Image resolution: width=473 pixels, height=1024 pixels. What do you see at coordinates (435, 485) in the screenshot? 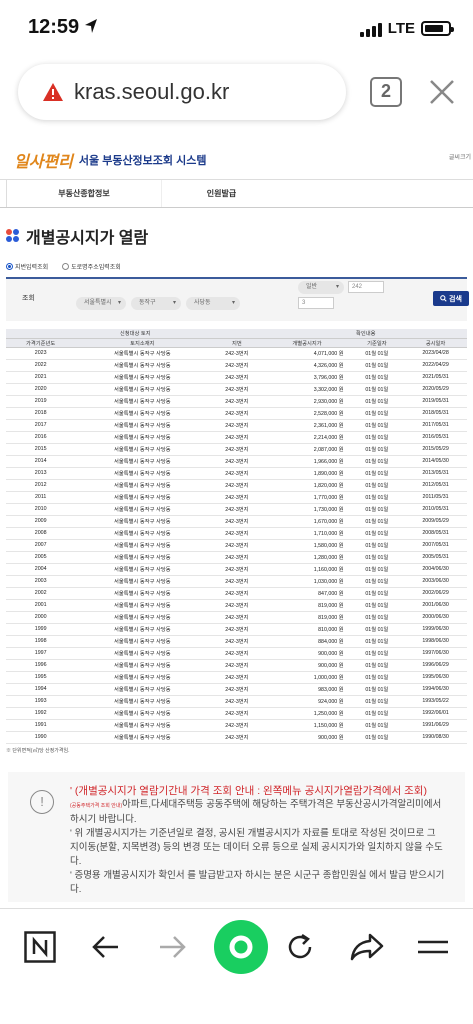
I see `cell-notice-date: 2012/05/31` at bounding box center [435, 485].